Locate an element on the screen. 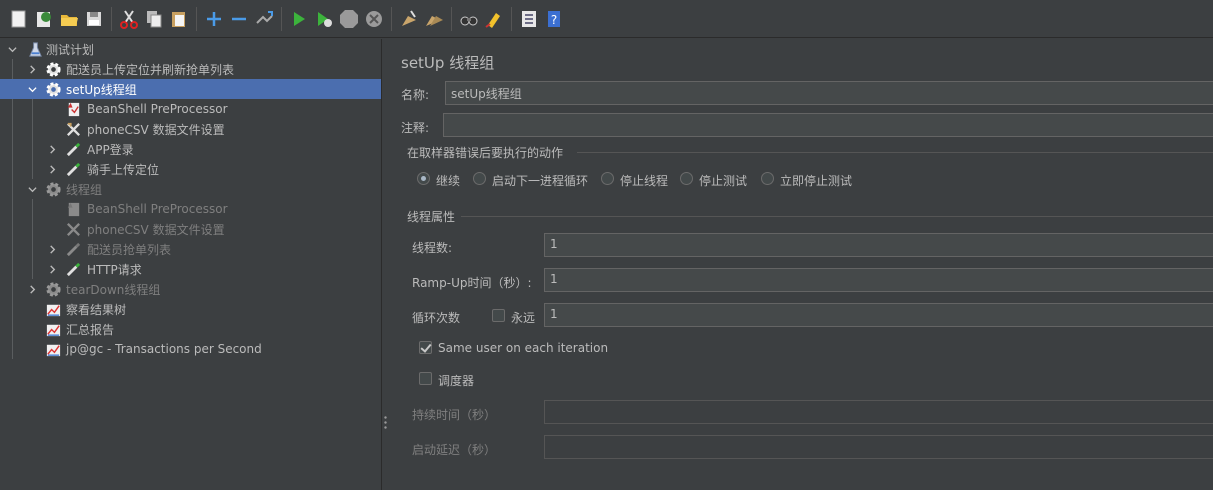  tree-item-order-list: 配送员抢单列表 is located at coordinates (190, 249).